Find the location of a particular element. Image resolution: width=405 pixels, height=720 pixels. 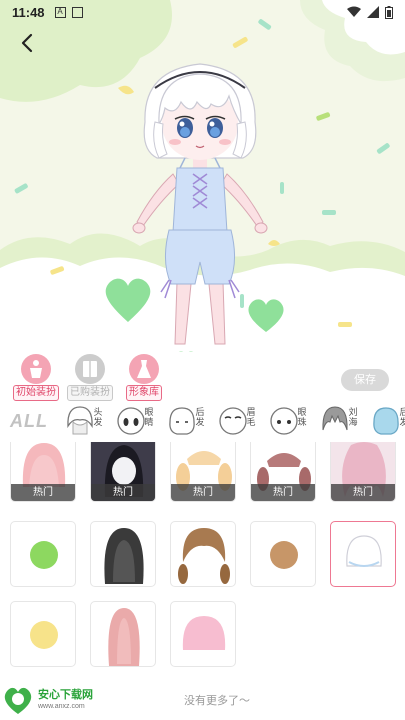

tab-bangs-label: 刘海 is located at coordinates (353, 417).